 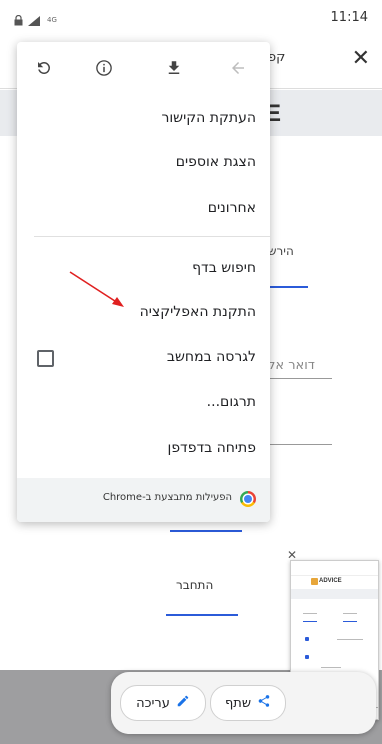 I want to click on download-icon, so click(x=174, y=68).